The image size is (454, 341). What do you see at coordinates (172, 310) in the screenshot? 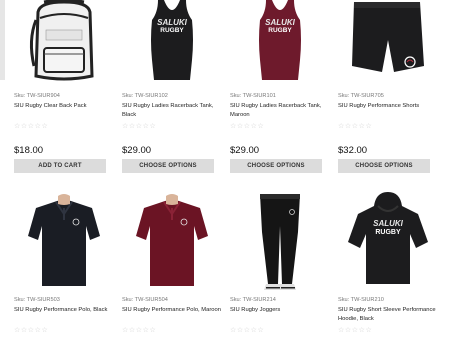
I see `product-name: SIU Rugby Performance Polo, Maroon` at bounding box center [172, 310].